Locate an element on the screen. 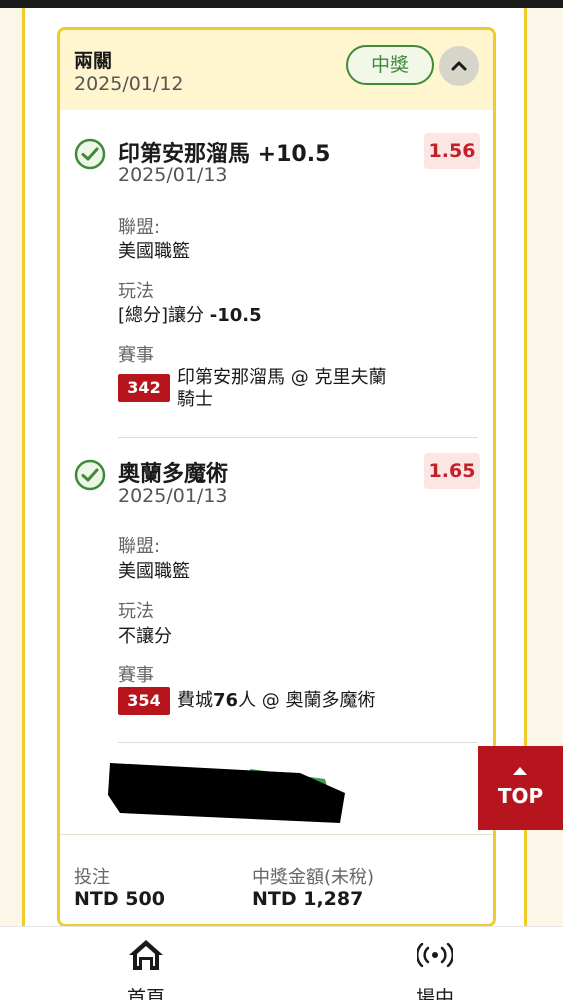  broadcast-icon is located at coordinates (435, 955).